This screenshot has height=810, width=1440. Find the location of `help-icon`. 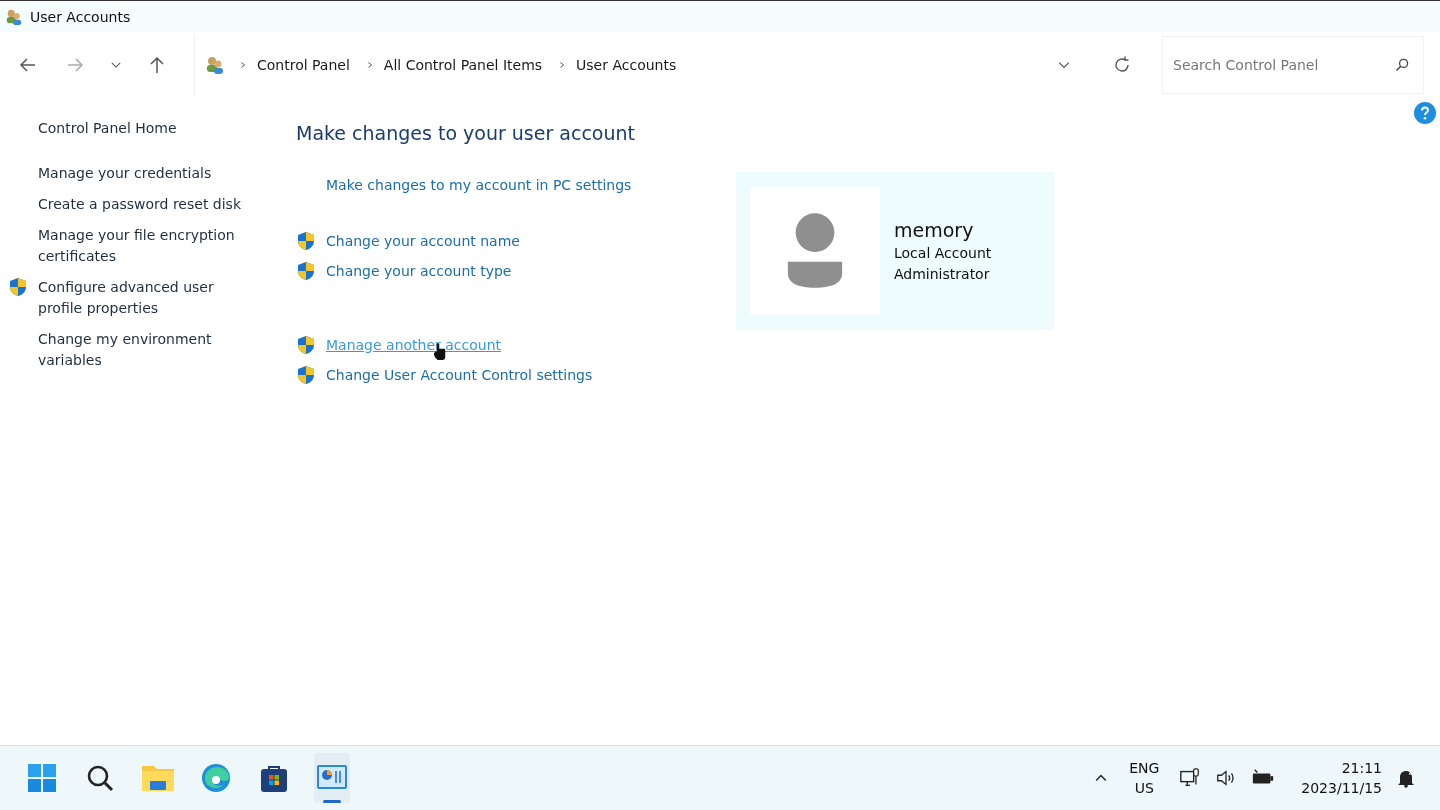

help-icon is located at coordinates (1425, 113).